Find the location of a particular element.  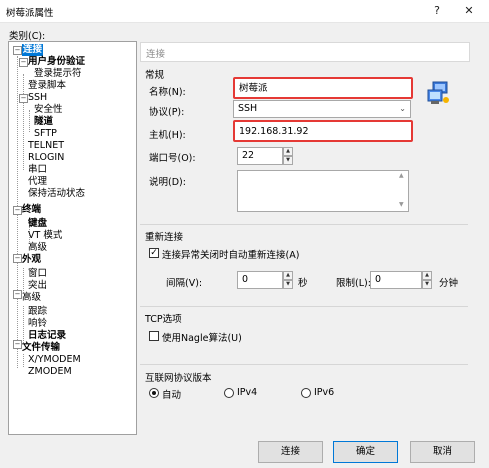

auto-reconnect-checkbox: ✓ is located at coordinates (154, 253).